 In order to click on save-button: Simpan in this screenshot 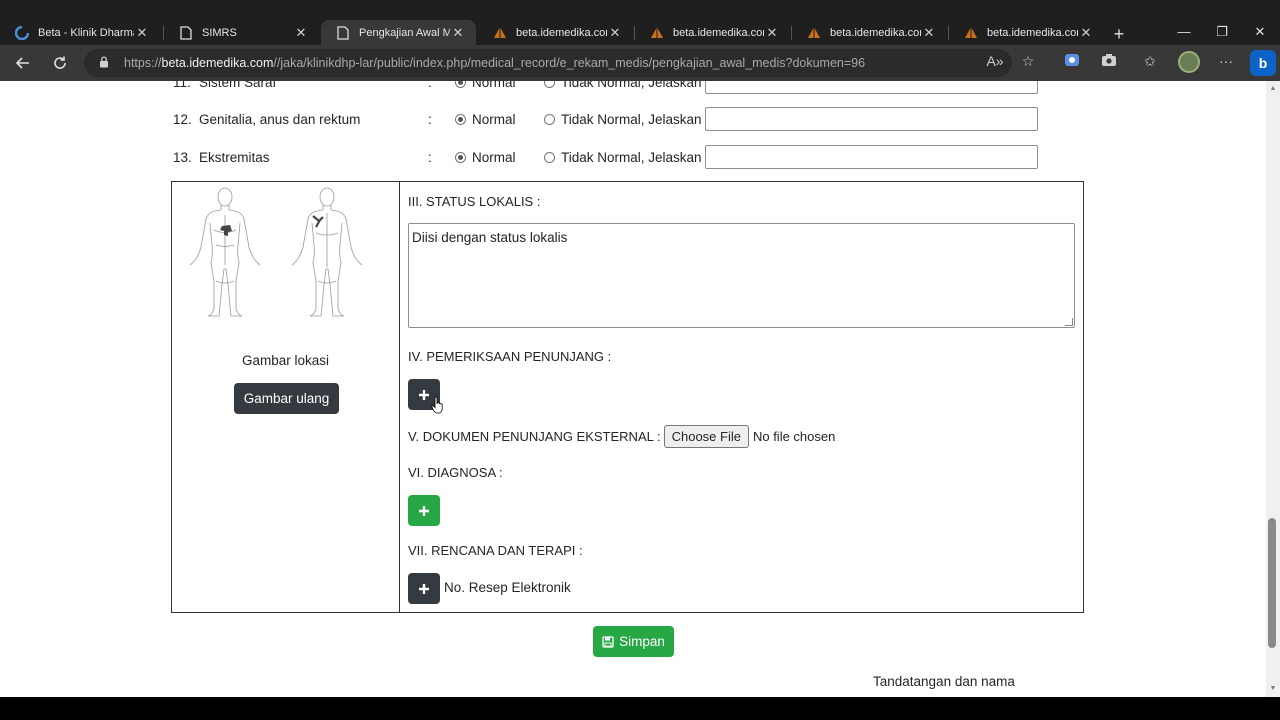, I will do `click(633, 641)`.